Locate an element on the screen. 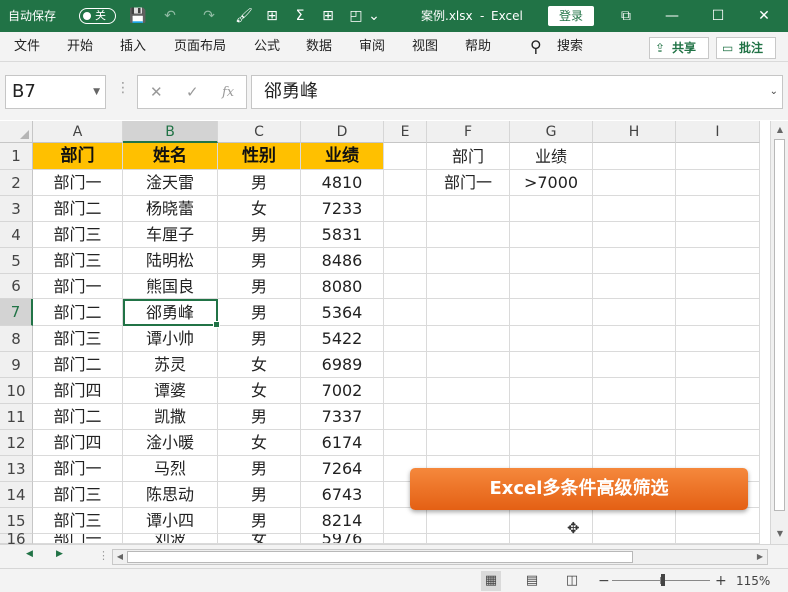 Image resolution: width=788 pixels, height=592 pixels. scroll-up-icon: ▲ is located at coordinates (779, 130).